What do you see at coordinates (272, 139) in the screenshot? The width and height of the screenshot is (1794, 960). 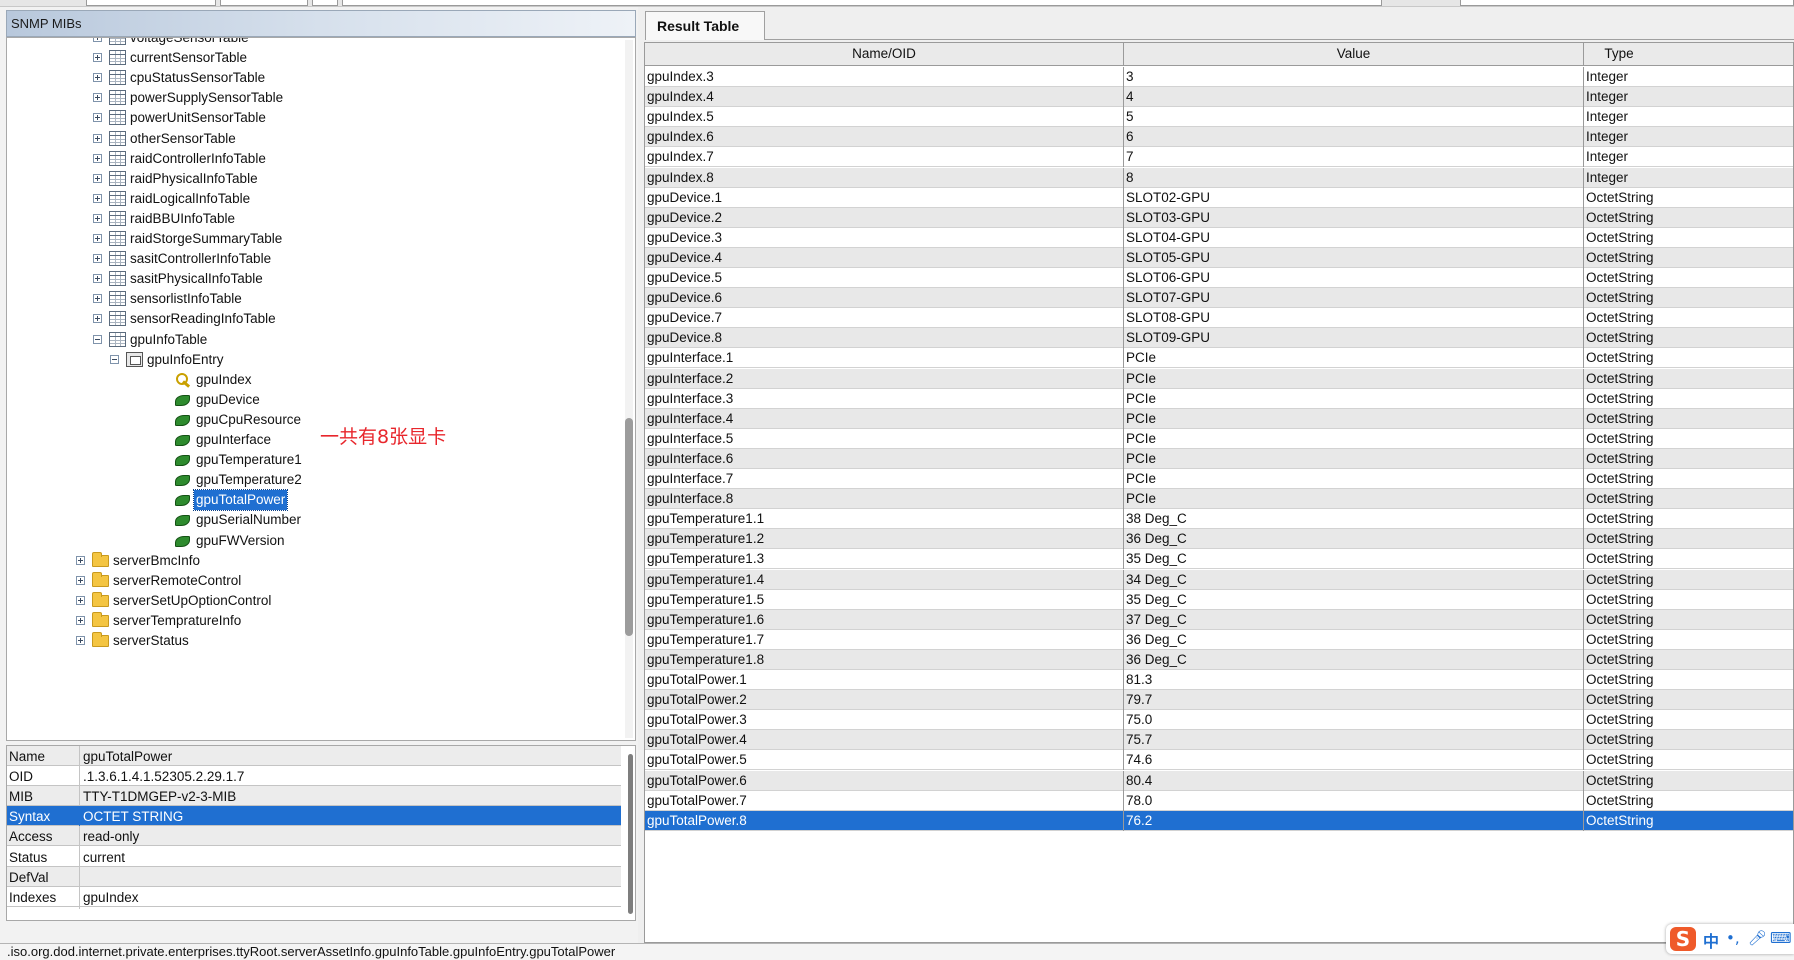 I see `tree-node: otherSensorTable` at bounding box center [272, 139].